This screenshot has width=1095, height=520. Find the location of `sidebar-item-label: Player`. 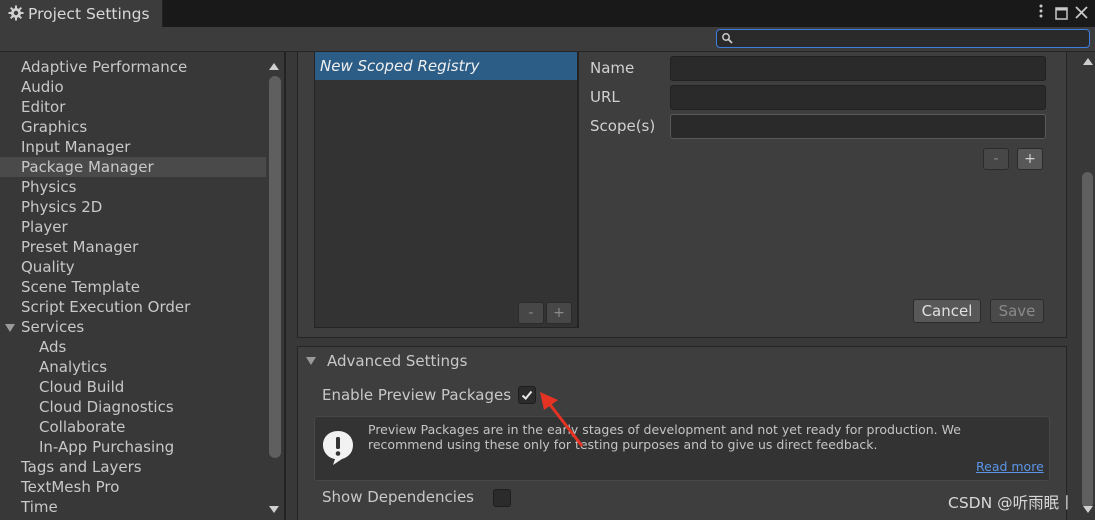

sidebar-item-label: Player is located at coordinates (44, 227).